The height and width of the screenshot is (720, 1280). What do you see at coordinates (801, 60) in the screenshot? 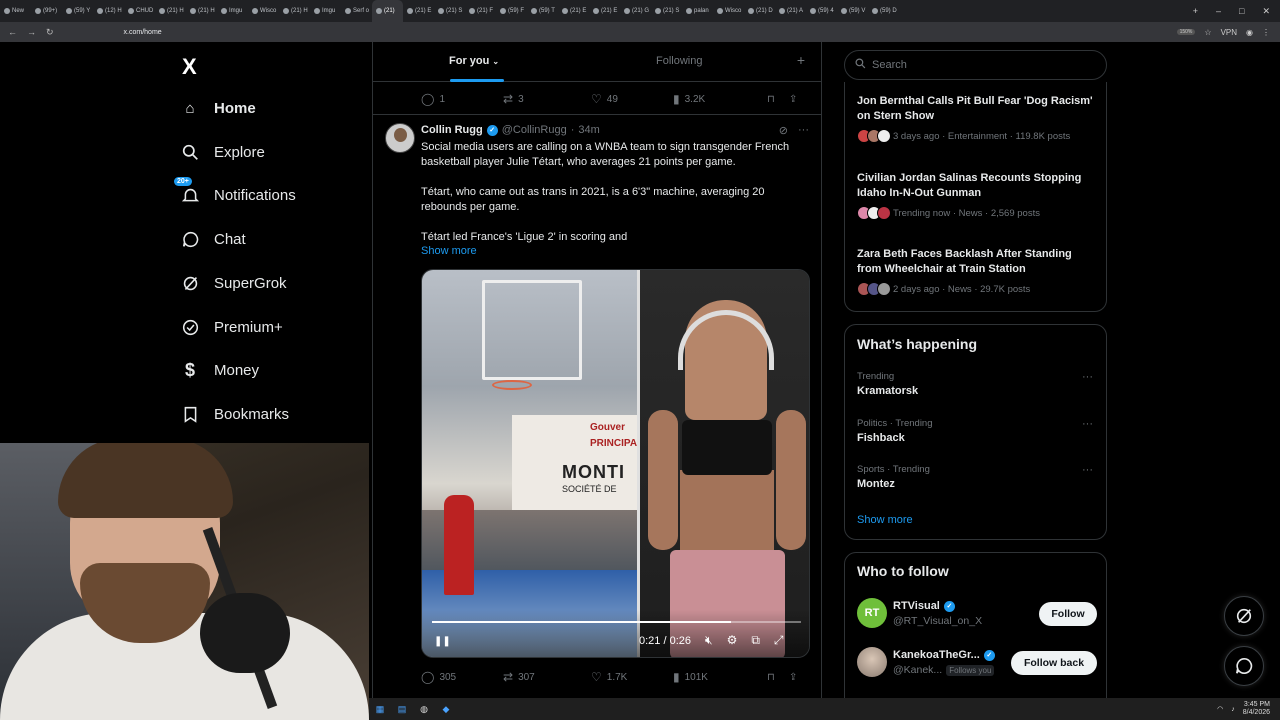
I see `add-tab-icon: +` at bounding box center [801, 60].